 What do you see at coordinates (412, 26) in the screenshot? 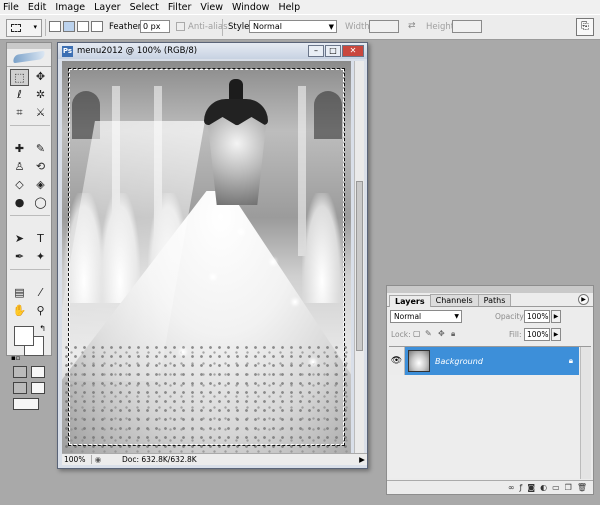
I see `swap-dimensions-icon: ⇄` at bounding box center [412, 26].